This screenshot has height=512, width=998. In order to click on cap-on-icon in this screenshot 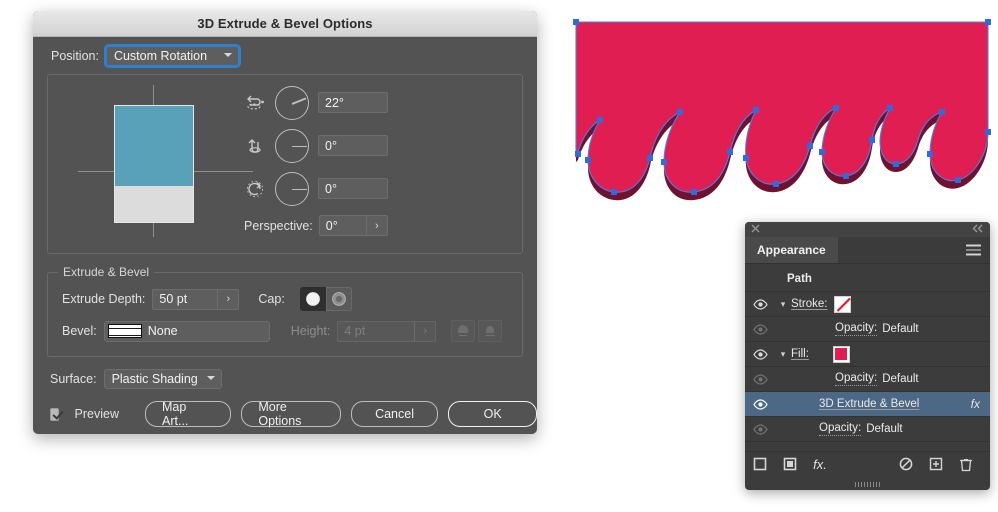, I will do `click(312, 299)`.